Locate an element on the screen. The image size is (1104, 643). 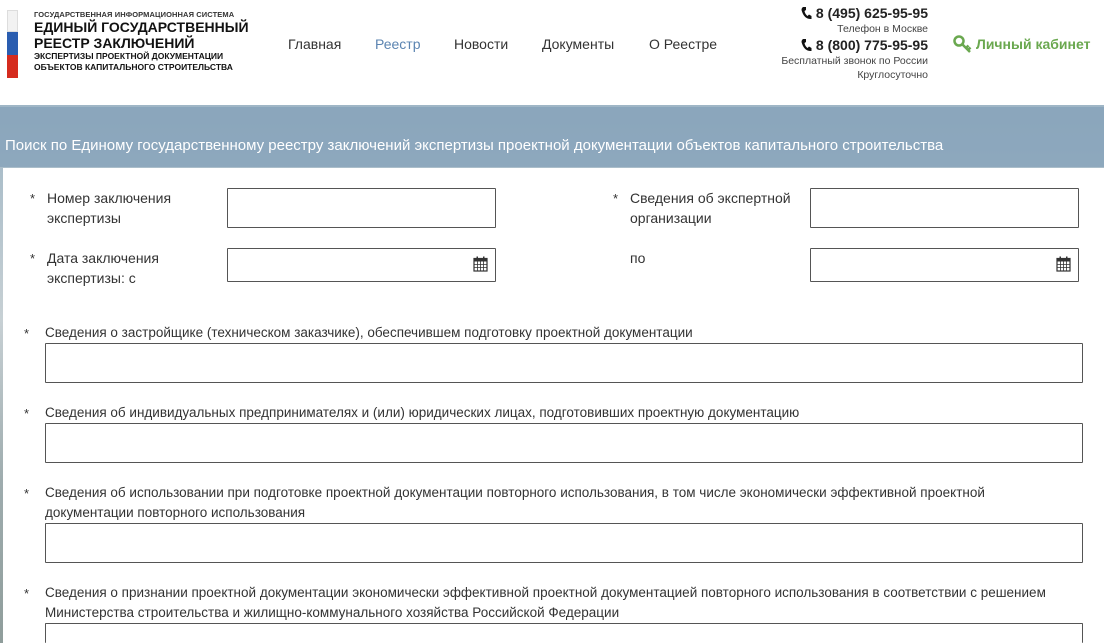
logo-title-line2: РЕЕСТР ЗАКЛЮЧЕНИЙ is located at coordinates (114, 43).